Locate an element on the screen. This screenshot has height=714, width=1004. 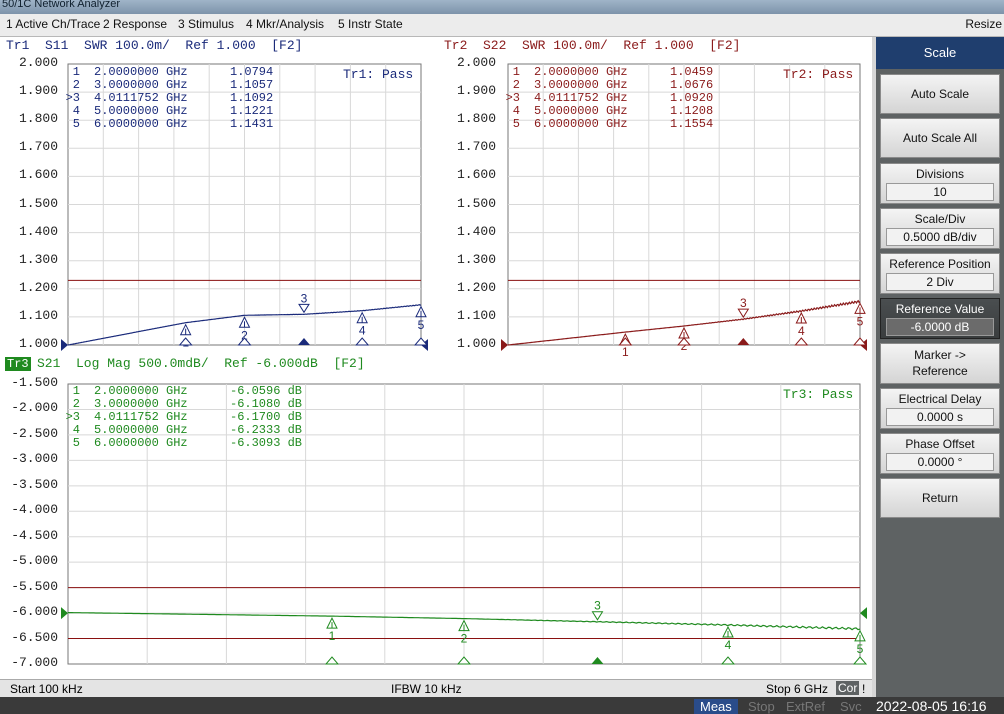
marker-to-reference-label: Marker -> is located at coordinates (940, 355).